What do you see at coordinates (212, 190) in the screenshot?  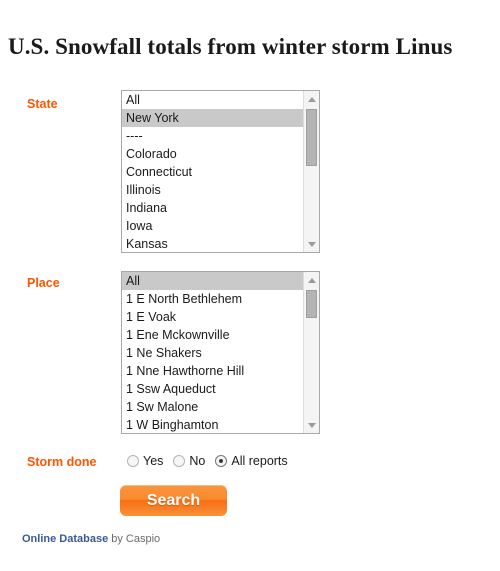 I see `state-option: Illinois` at bounding box center [212, 190].